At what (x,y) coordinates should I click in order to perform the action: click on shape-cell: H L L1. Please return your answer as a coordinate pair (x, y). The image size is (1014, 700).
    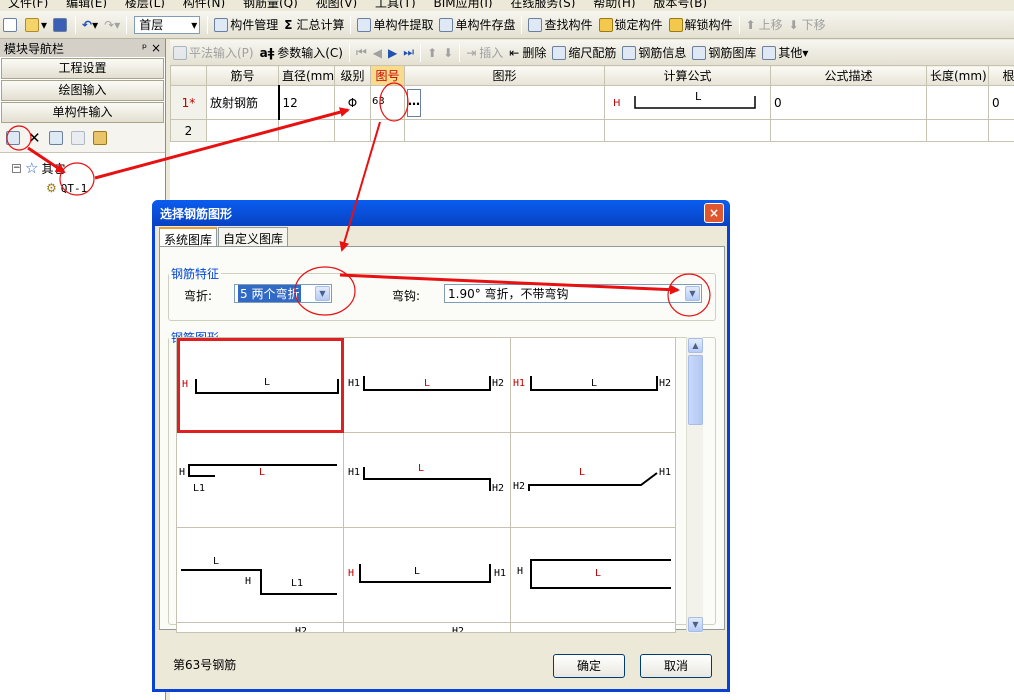
    Looking at the image, I should click on (260, 480).